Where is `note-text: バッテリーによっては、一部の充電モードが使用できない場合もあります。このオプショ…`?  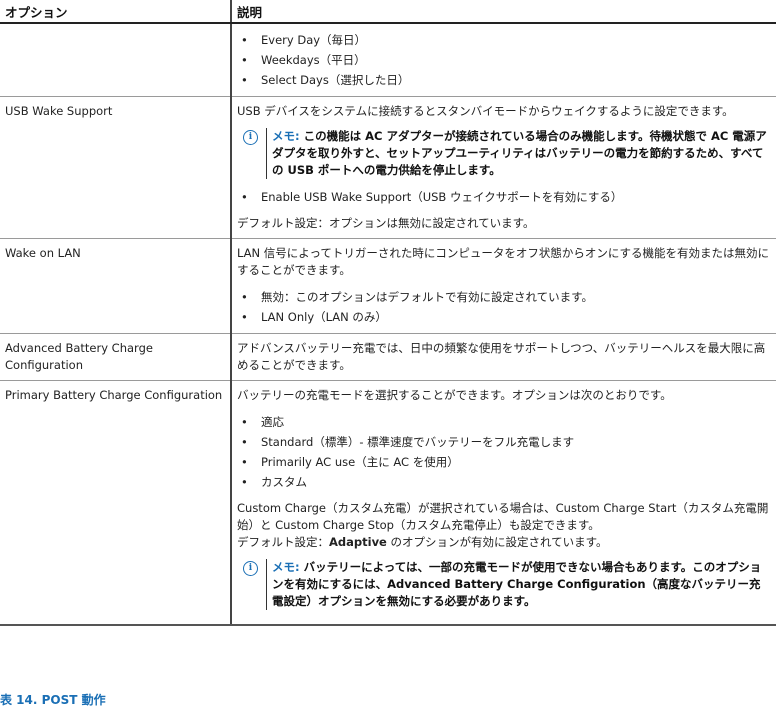 note-text: バッテリーによっては、一部の充電モードが使用できない場合もあります。このオプショ… is located at coordinates (517, 584).